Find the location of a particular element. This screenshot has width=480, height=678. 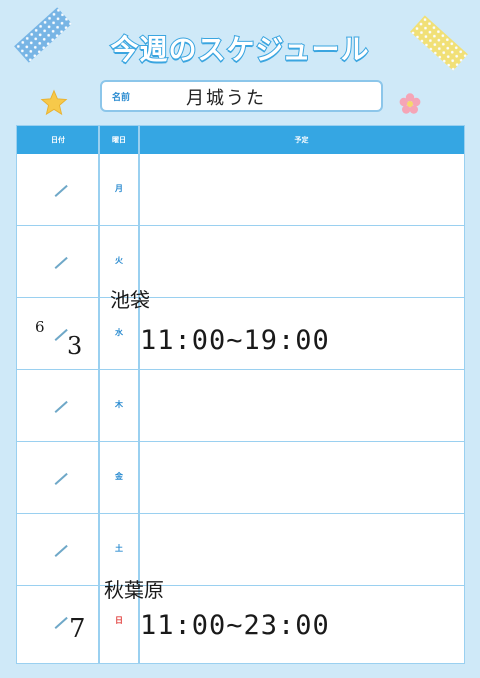

weekday-label: 火 is located at coordinates (119, 260).